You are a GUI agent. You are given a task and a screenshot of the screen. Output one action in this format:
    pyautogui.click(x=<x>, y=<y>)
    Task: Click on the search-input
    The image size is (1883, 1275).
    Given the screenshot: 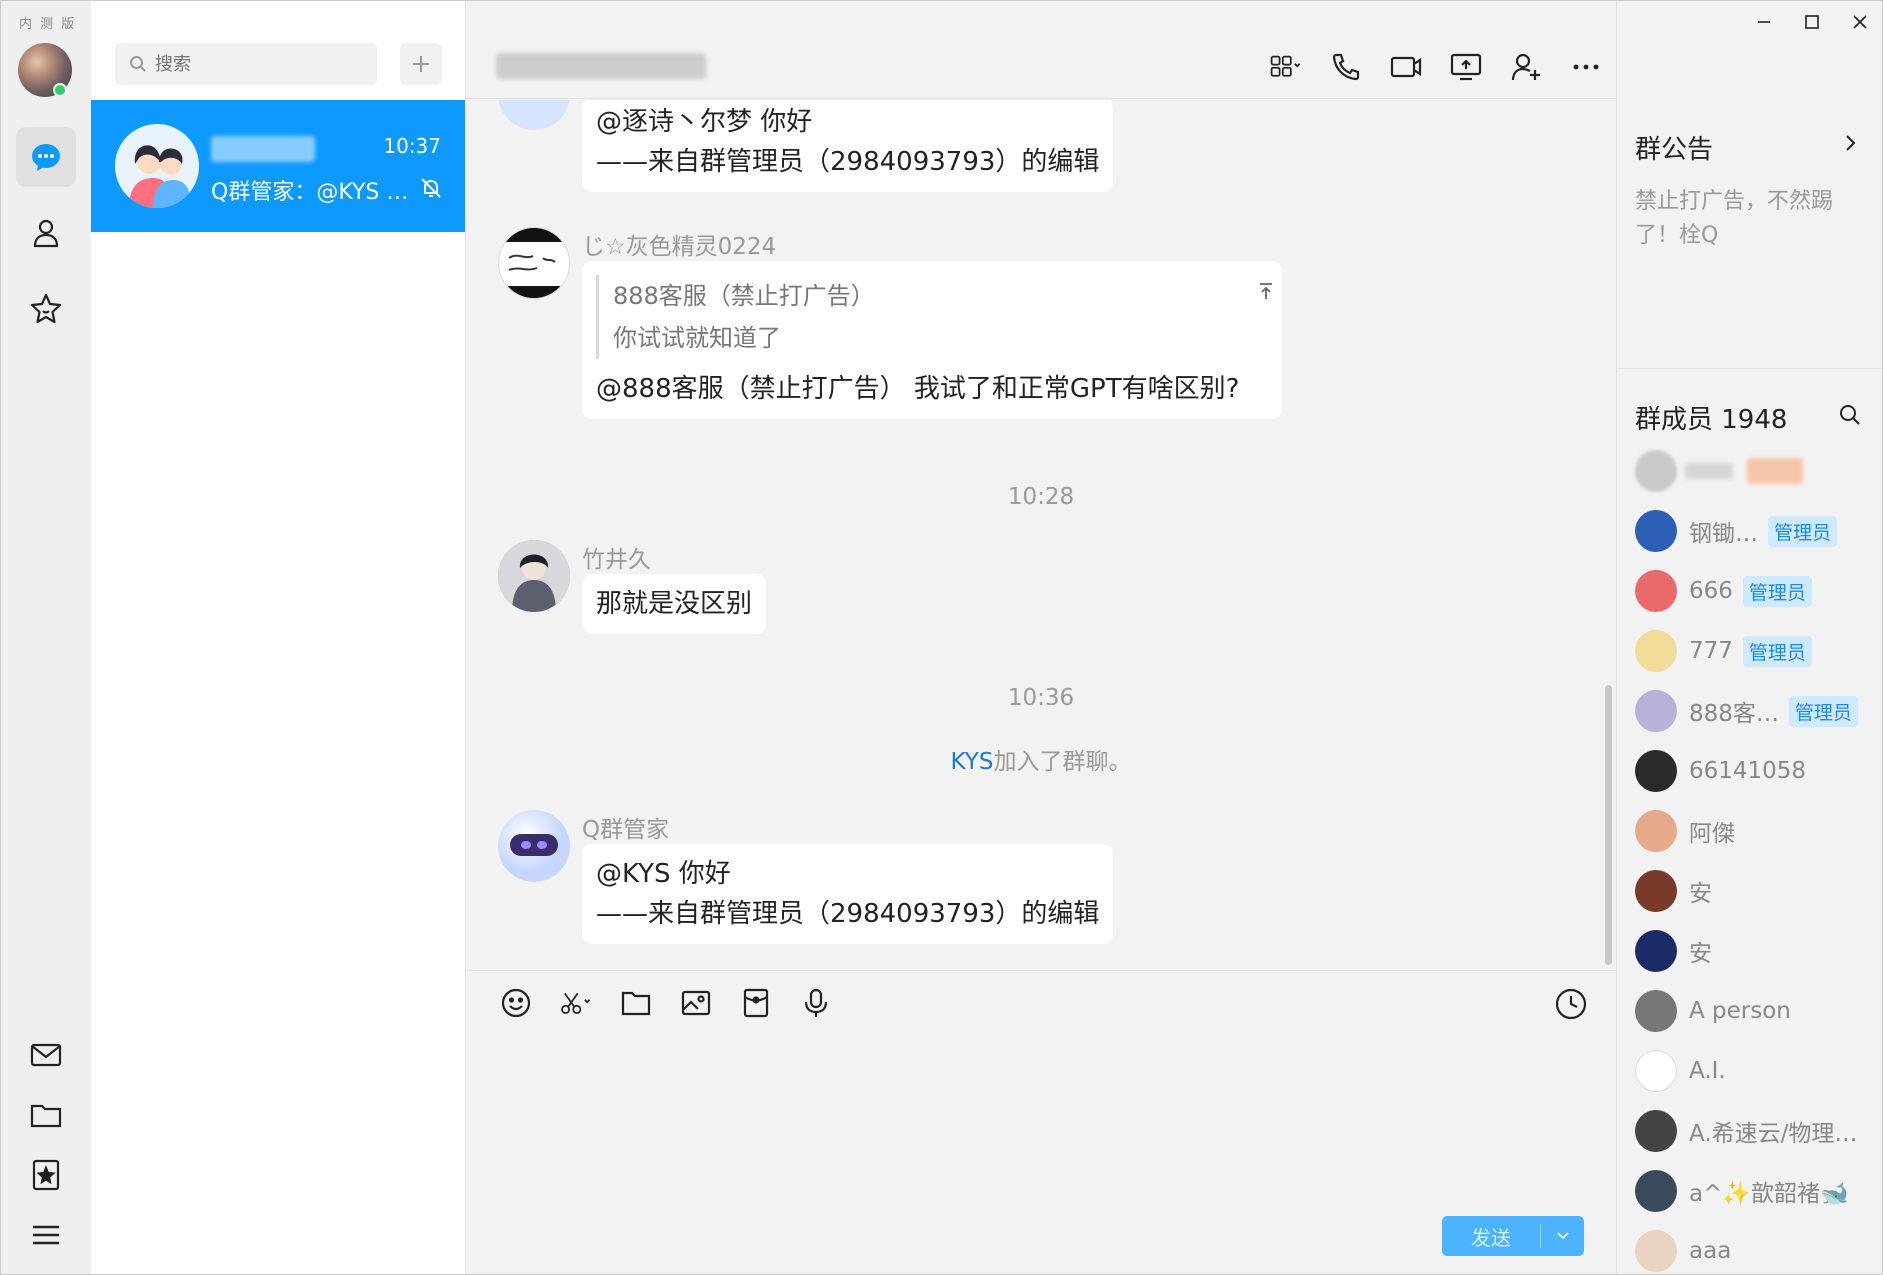 What is the action you would take?
    pyautogui.click(x=255, y=64)
    